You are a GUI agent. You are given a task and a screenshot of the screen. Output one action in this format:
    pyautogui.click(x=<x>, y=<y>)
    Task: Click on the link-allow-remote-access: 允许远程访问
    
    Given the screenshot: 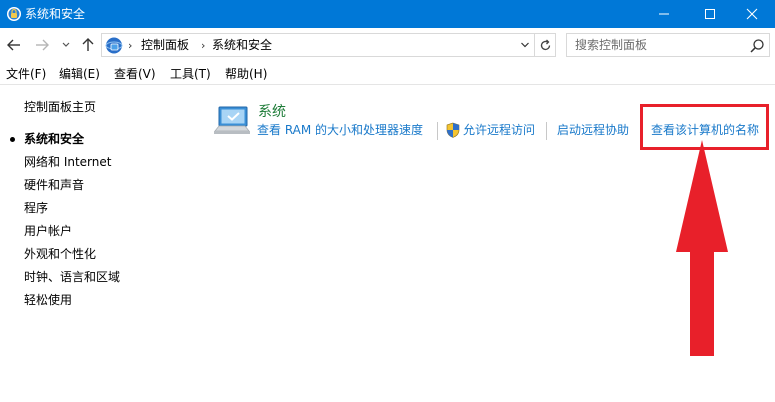 What is the action you would take?
    pyautogui.click(x=499, y=130)
    